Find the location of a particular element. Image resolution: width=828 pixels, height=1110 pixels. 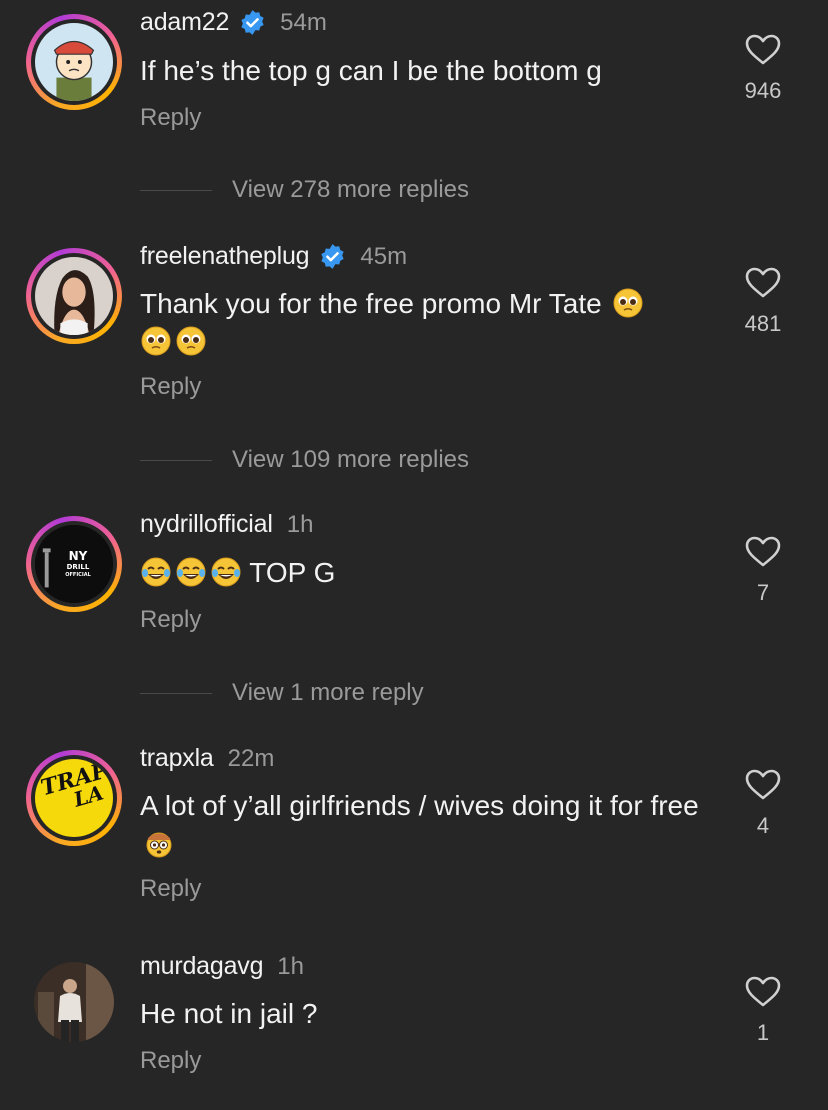

avatar: TRAP LA is located at coordinates (74, 798).